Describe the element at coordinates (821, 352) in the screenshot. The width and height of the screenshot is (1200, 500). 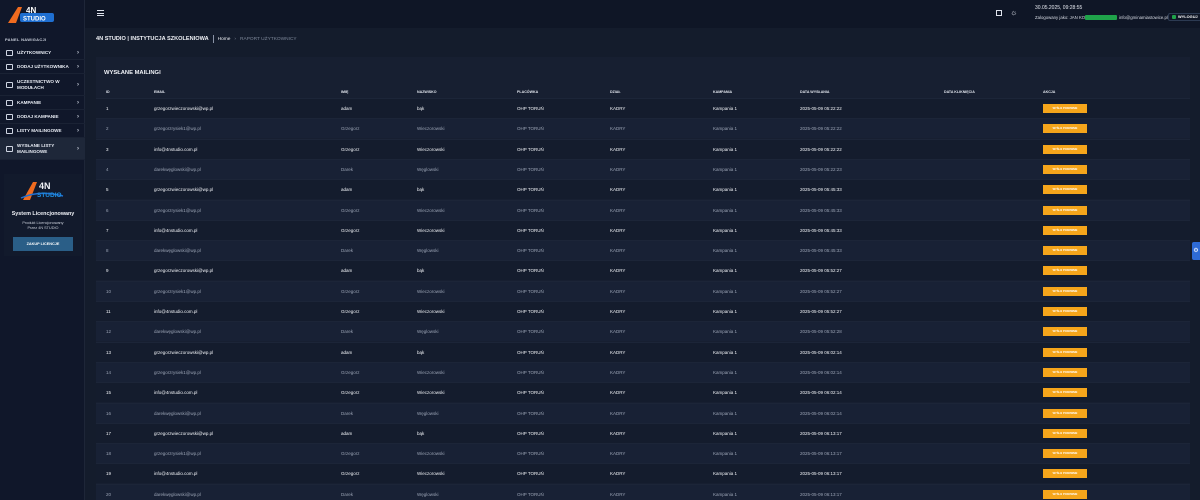
I see `cell-sent-date: 2025-05-09 06:02:14` at that location.